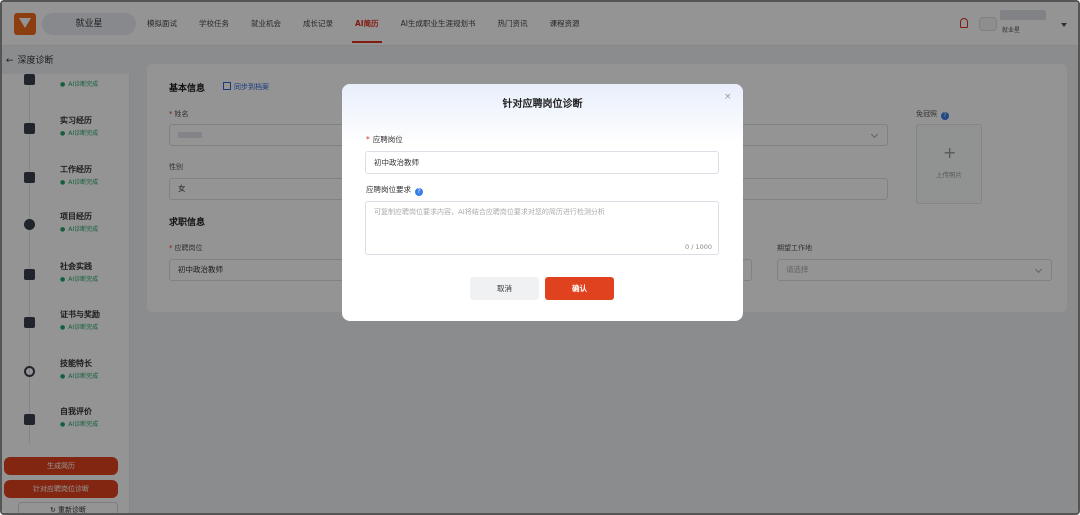 This screenshot has height=515, width=1080. Describe the element at coordinates (728, 97) in the screenshot. I see `close-icon: ×` at that location.